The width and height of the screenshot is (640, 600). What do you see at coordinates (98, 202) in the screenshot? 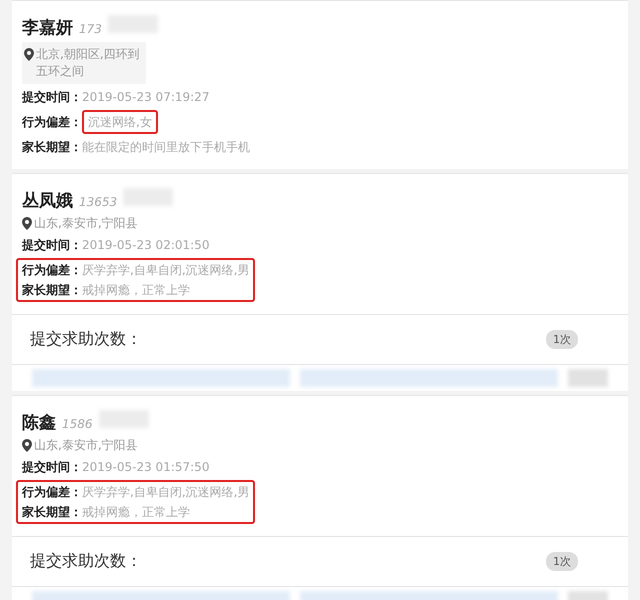
I see `phone-number: 13653` at bounding box center [98, 202].